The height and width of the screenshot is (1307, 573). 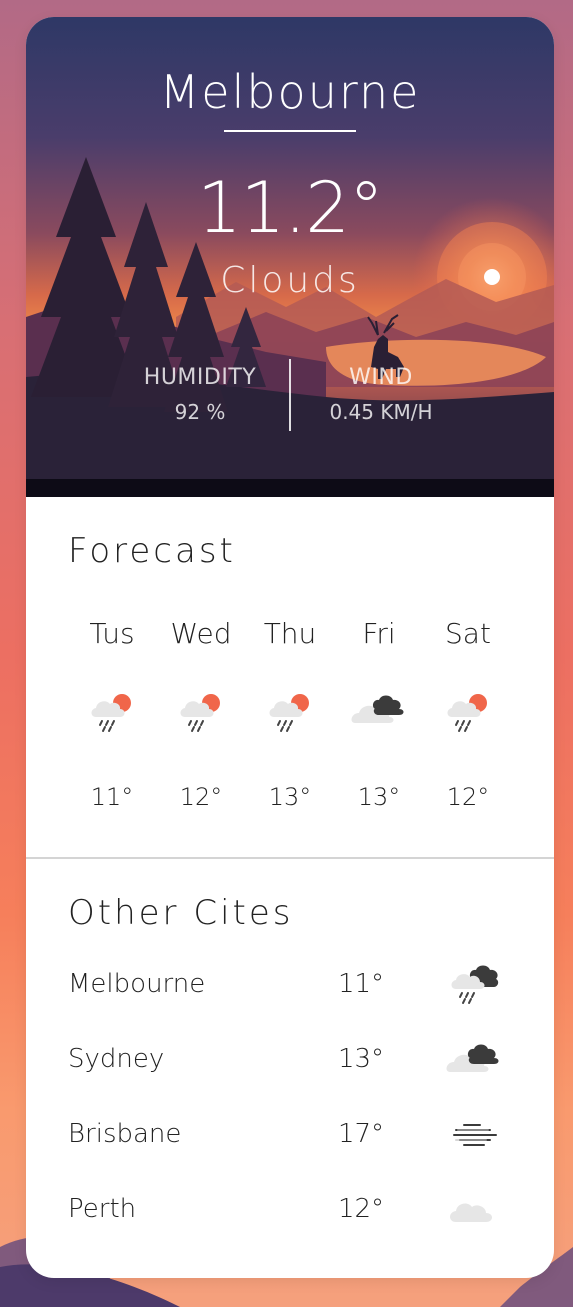 What do you see at coordinates (112, 797) in the screenshot?
I see `forecast-temp: 11°` at bounding box center [112, 797].